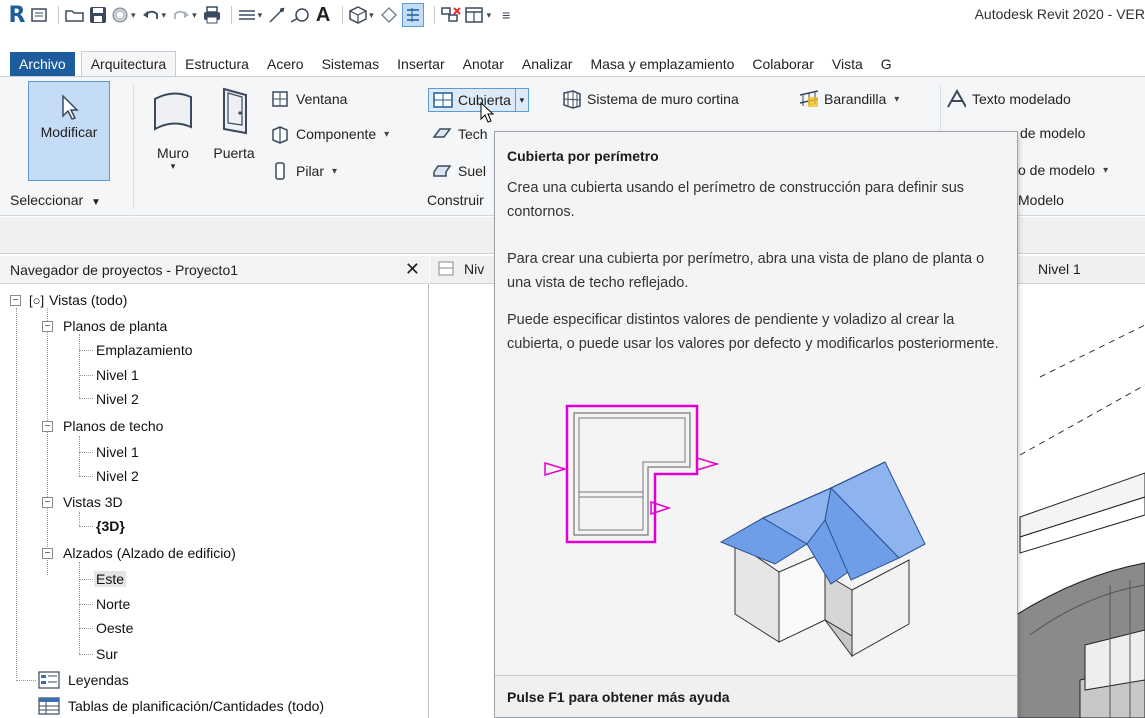 The image size is (1145, 718). Describe the element at coordinates (39, 15) in the screenshot. I see `info-center-icon` at that location.